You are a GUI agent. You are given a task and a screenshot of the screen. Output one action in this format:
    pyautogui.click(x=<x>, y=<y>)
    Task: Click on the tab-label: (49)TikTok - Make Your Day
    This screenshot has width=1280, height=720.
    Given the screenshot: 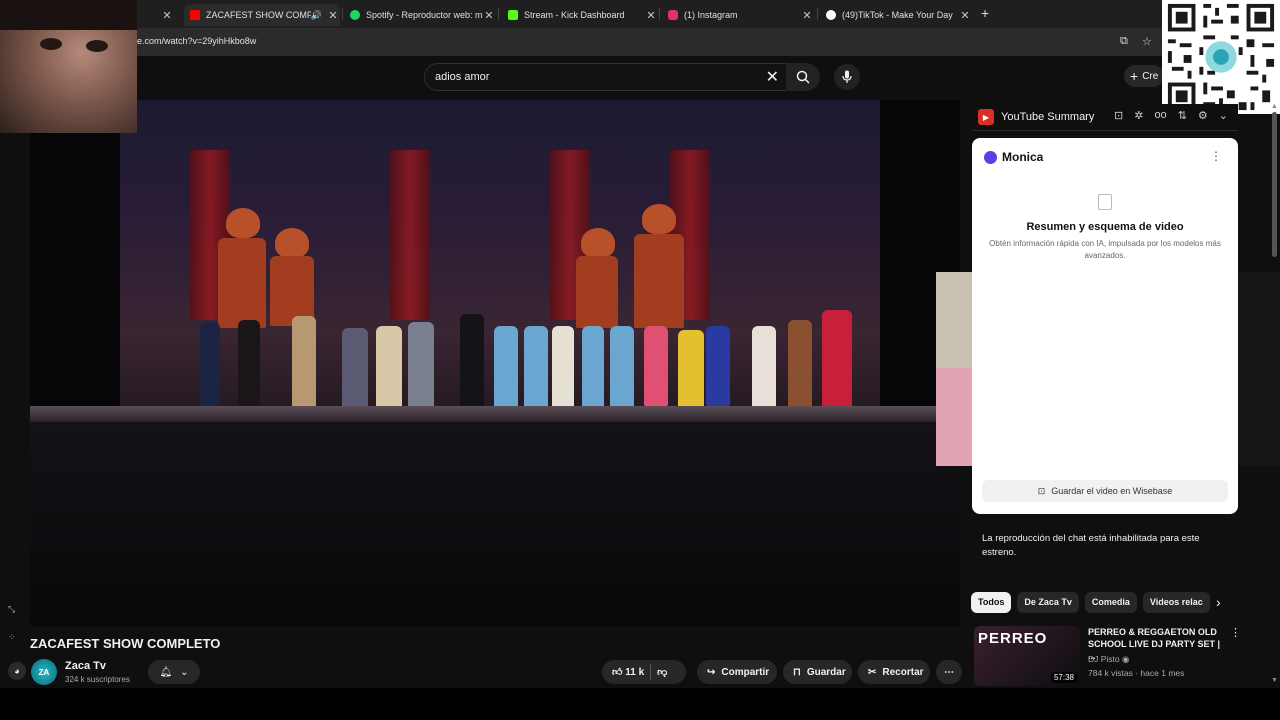 What is the action you would take?
    pyautogui.click(x=897, y=15)
    